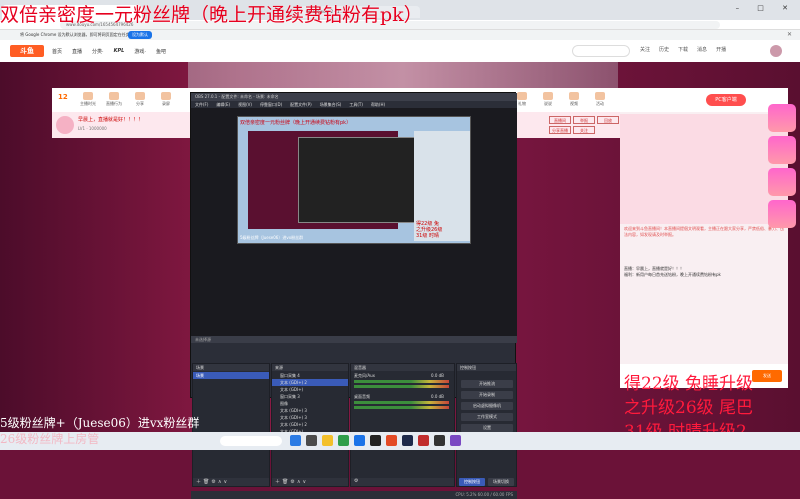 The height and width of the screenshot is (499, 800). What do you see at coordinates (311, 440) in the screenshot?
I see `task-view-icon` at bounding box center [311, 440].